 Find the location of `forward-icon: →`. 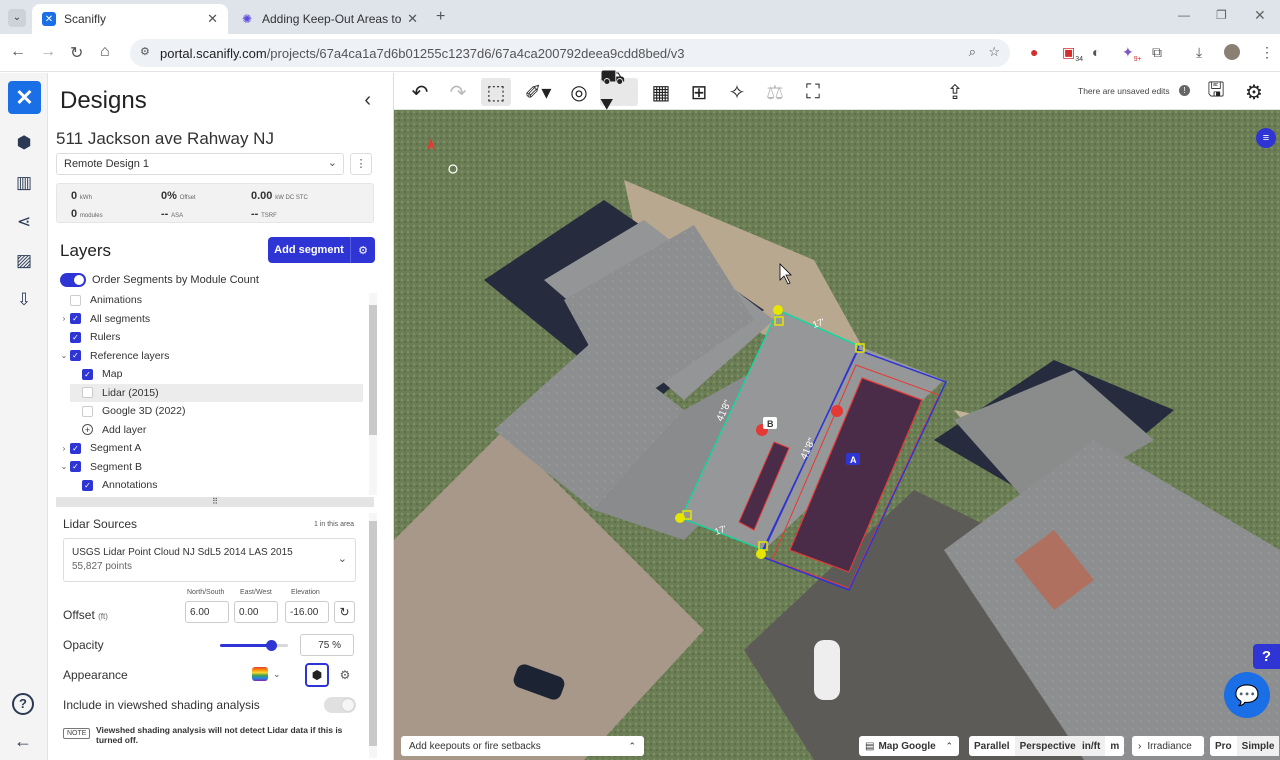

forward-icon: → is located at coordinates (48, 52).